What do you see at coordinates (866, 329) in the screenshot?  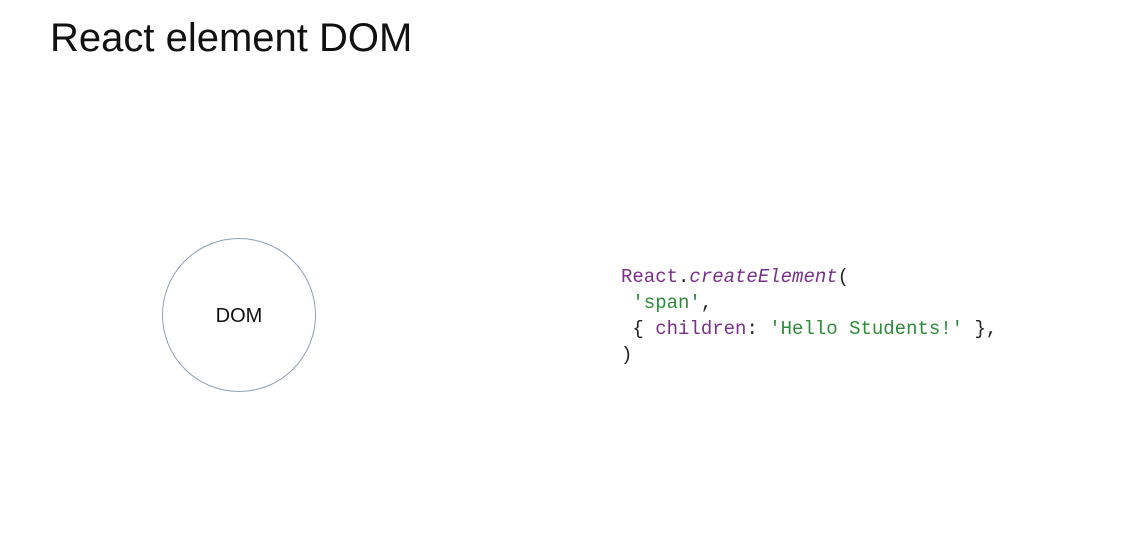 I see `code-string-hello: 'Hello Students!'` at bounding box center [866, 329].